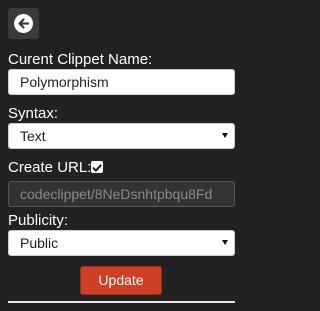 This screenshot has height=311, width=320. I want to click on syntax-label: Syntax:, so click(33, 113).